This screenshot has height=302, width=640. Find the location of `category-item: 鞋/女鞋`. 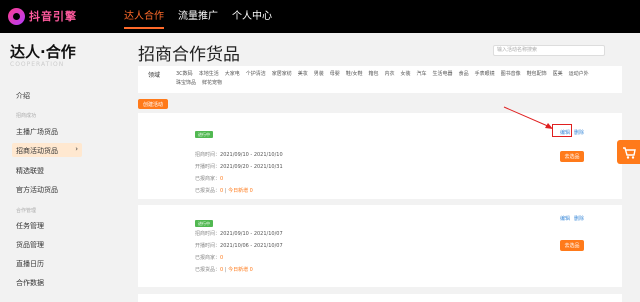

category-item: 鞋/女鞋 is located at coordinates (354, 74).